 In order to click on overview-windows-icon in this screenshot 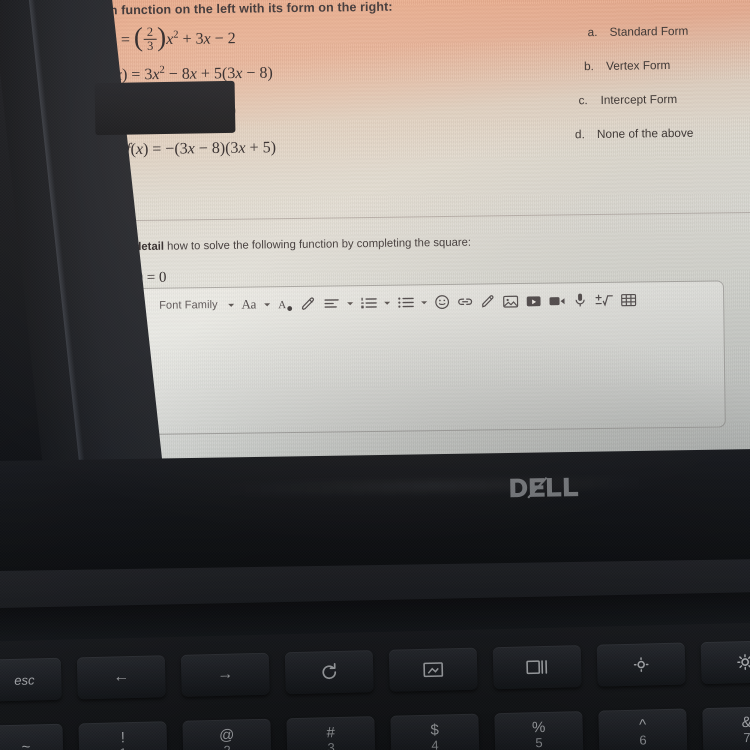, I will do `click(537, 667)`.